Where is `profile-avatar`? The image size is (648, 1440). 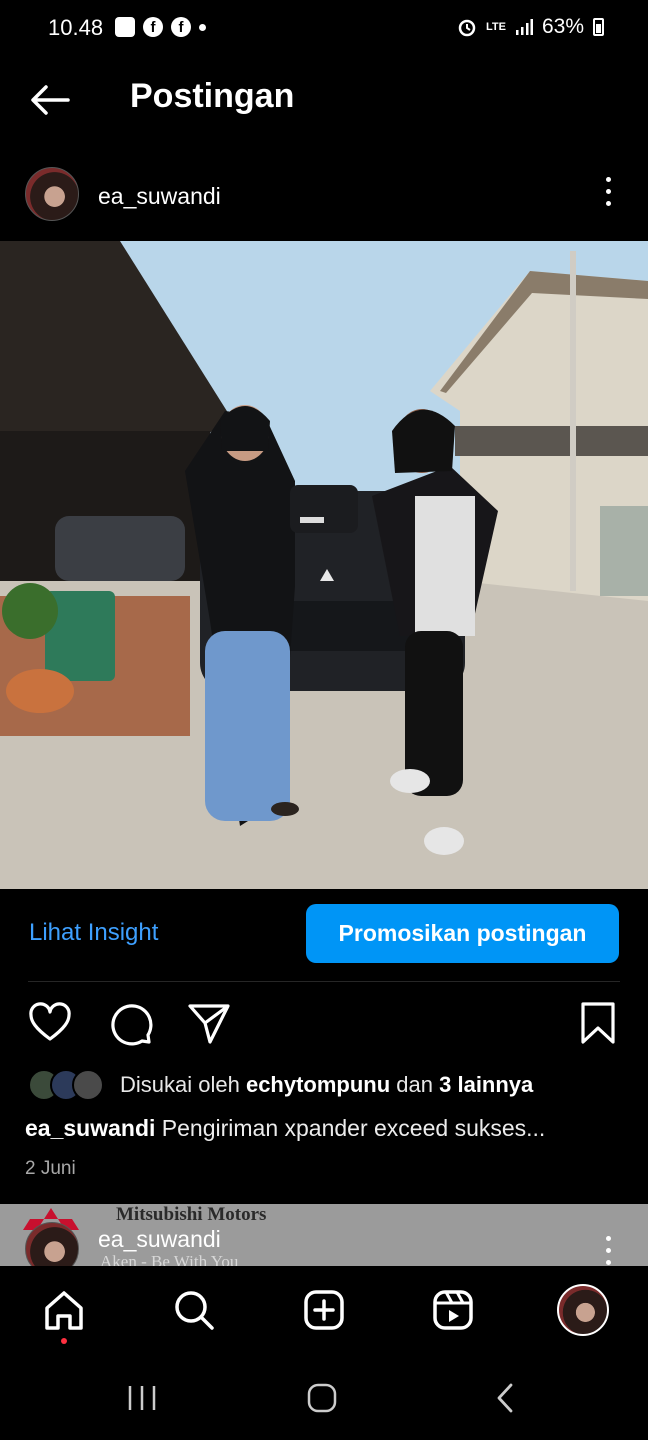 profile-avatar is located at coordinates (583, 1310).